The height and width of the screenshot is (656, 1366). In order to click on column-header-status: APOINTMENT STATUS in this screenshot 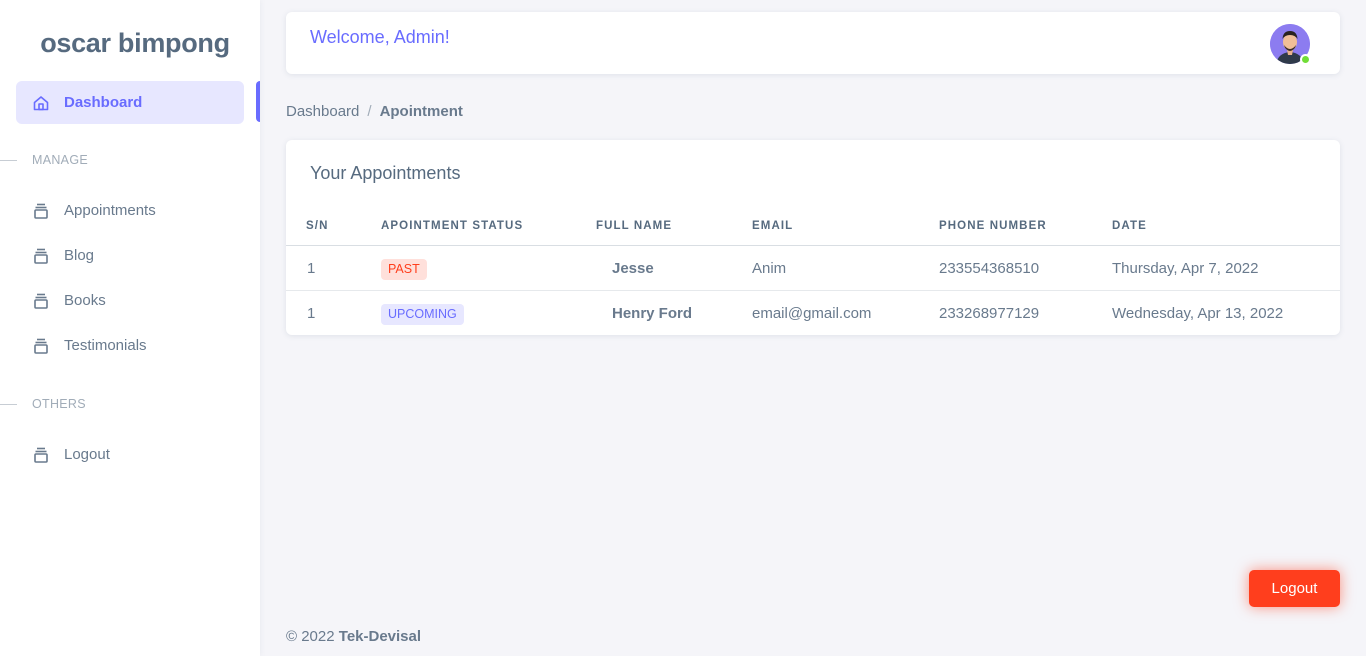, I will do `click(452, 226)`.